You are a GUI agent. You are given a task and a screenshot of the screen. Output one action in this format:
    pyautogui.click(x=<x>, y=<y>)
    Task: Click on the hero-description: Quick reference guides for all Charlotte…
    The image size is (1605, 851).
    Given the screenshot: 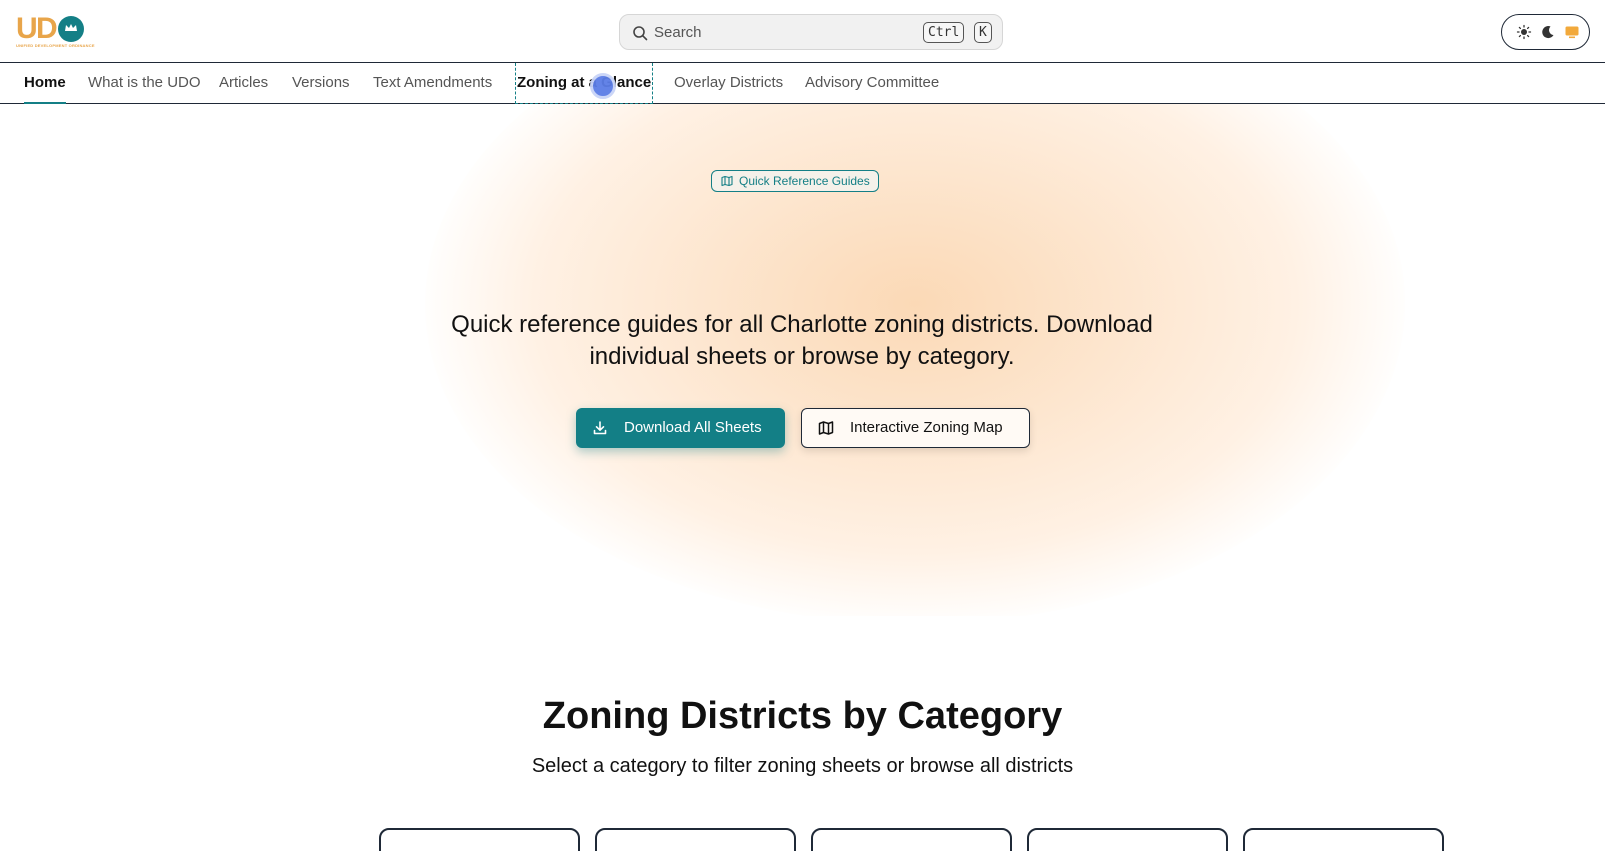 What is the action you would take?
    pyautogui.click(x=802, y=340)
    